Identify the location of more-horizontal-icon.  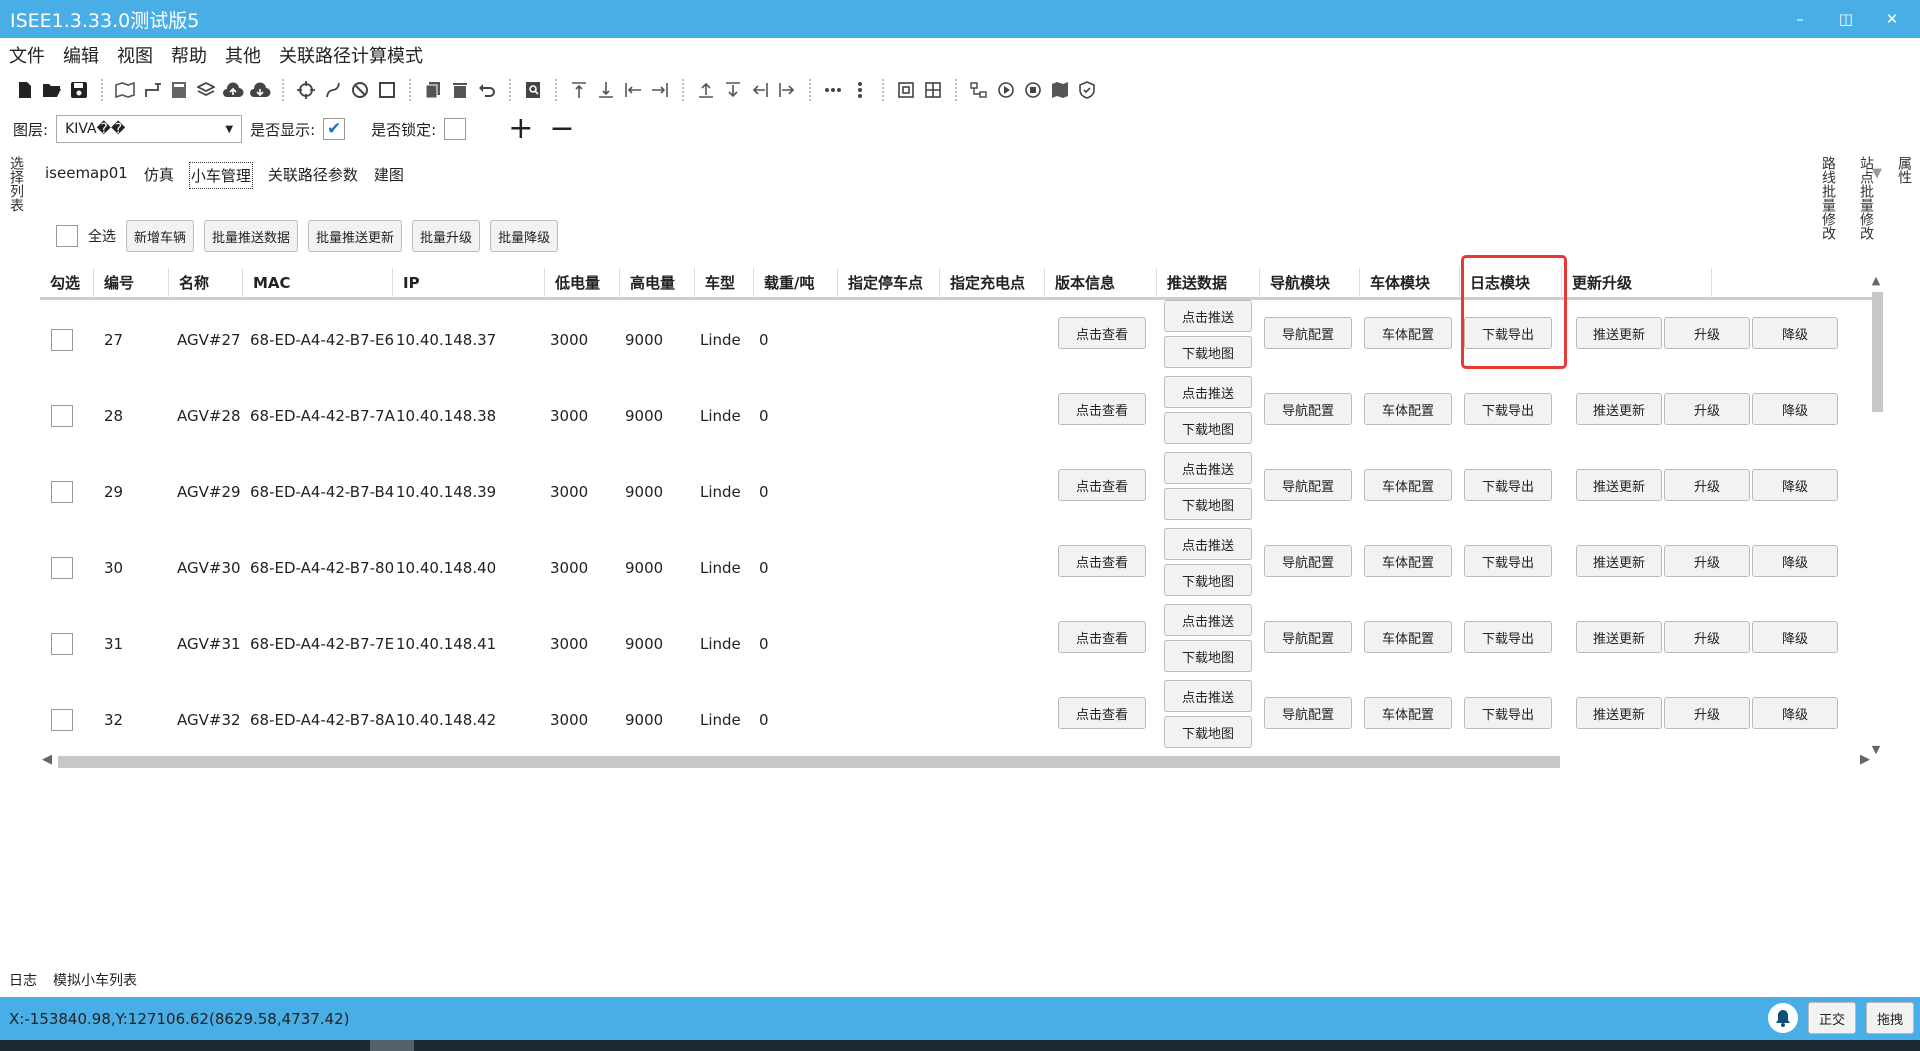
(833, 90).